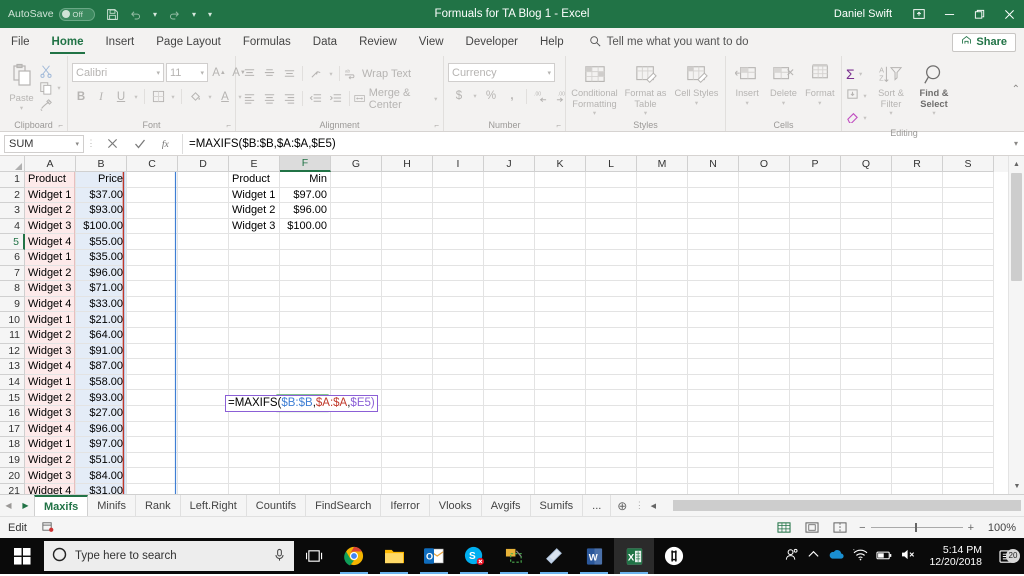  I want to click on cell-H14, so click(407, 382).